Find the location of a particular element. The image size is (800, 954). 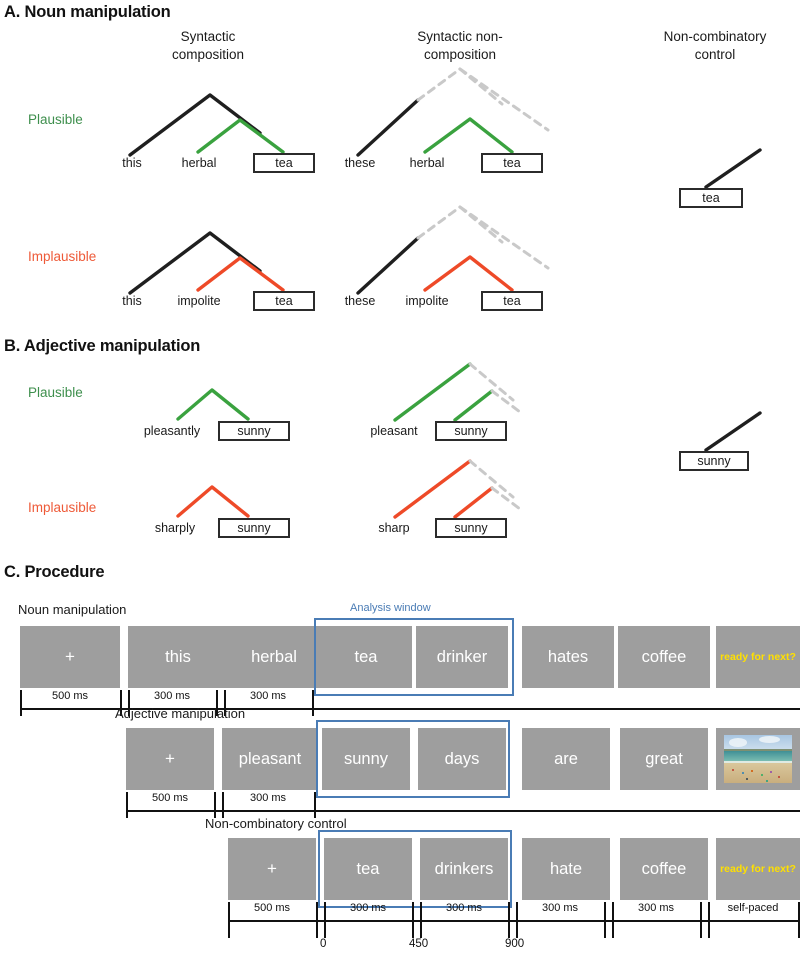

panel-b-title: B. Adjective manipulation is located at coordinates (102, 346).